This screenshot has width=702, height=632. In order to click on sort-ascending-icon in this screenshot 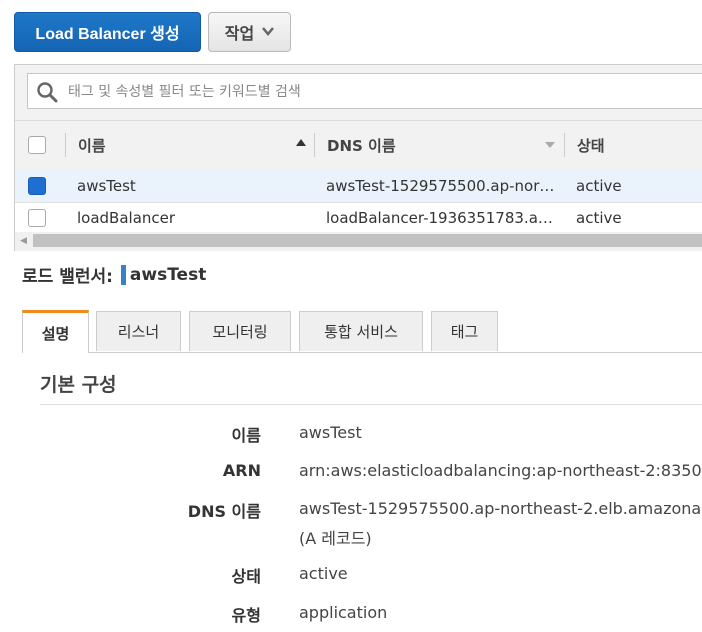, I will do `click(301, 142)`.